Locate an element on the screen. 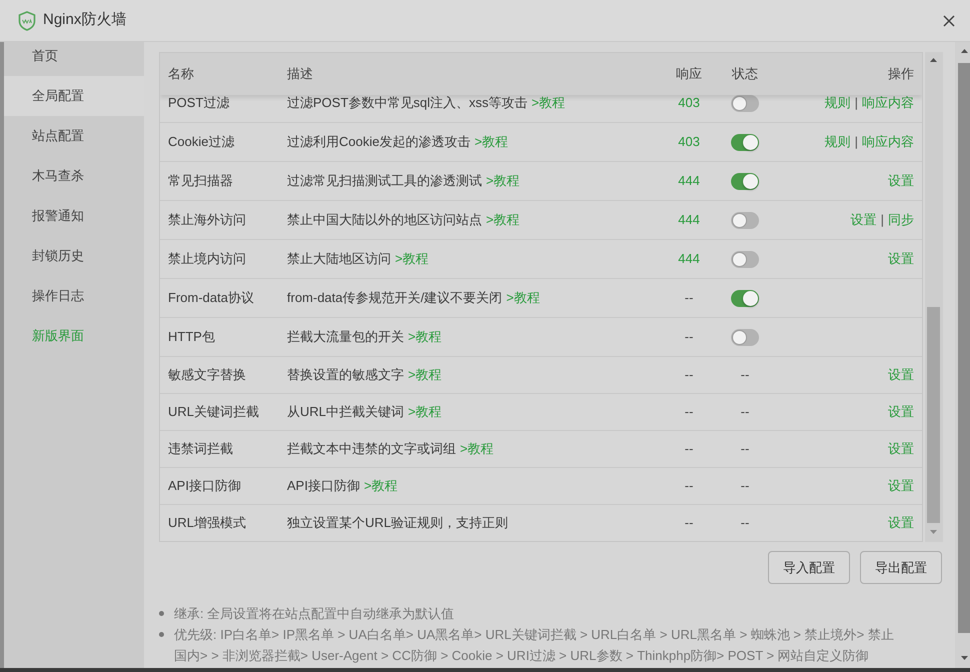  rule-name: POST过滤 is located at coordinates (199, 103).